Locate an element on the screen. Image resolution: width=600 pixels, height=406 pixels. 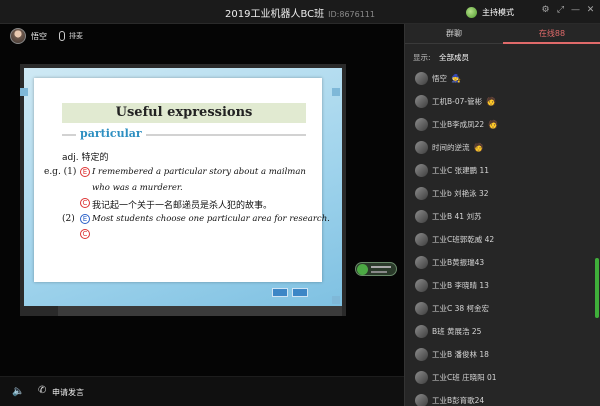
host-mode-label: 主持模式 is located at coordinates (498, 12).